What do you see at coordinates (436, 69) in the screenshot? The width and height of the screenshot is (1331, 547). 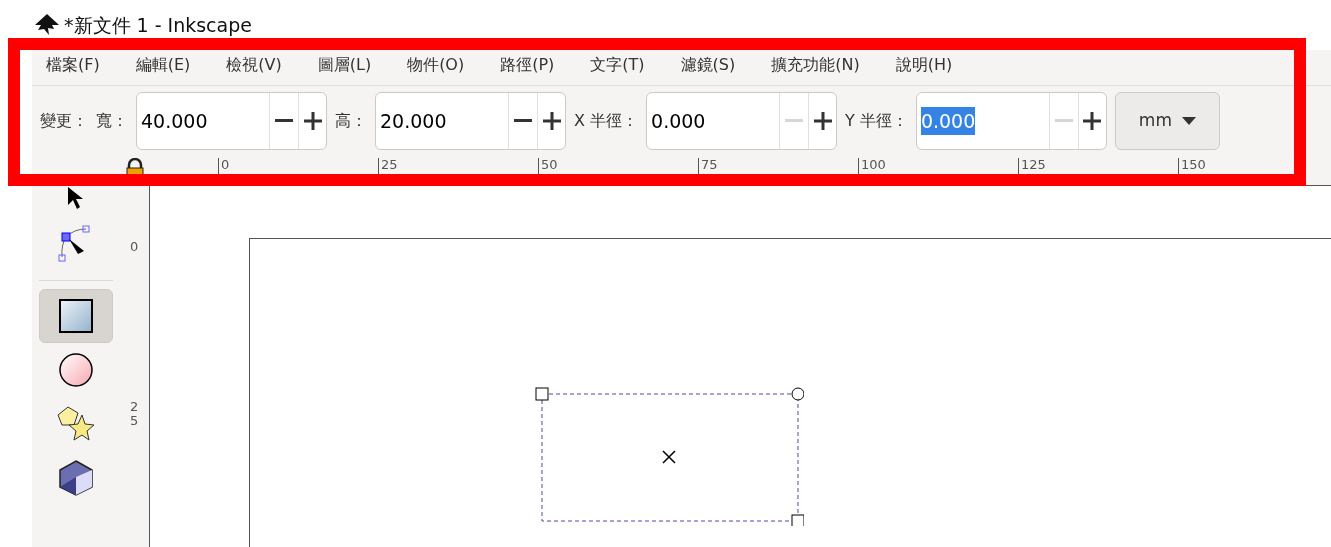 I see `menu-item: 物件(O)` at bounding box center [436, 69].